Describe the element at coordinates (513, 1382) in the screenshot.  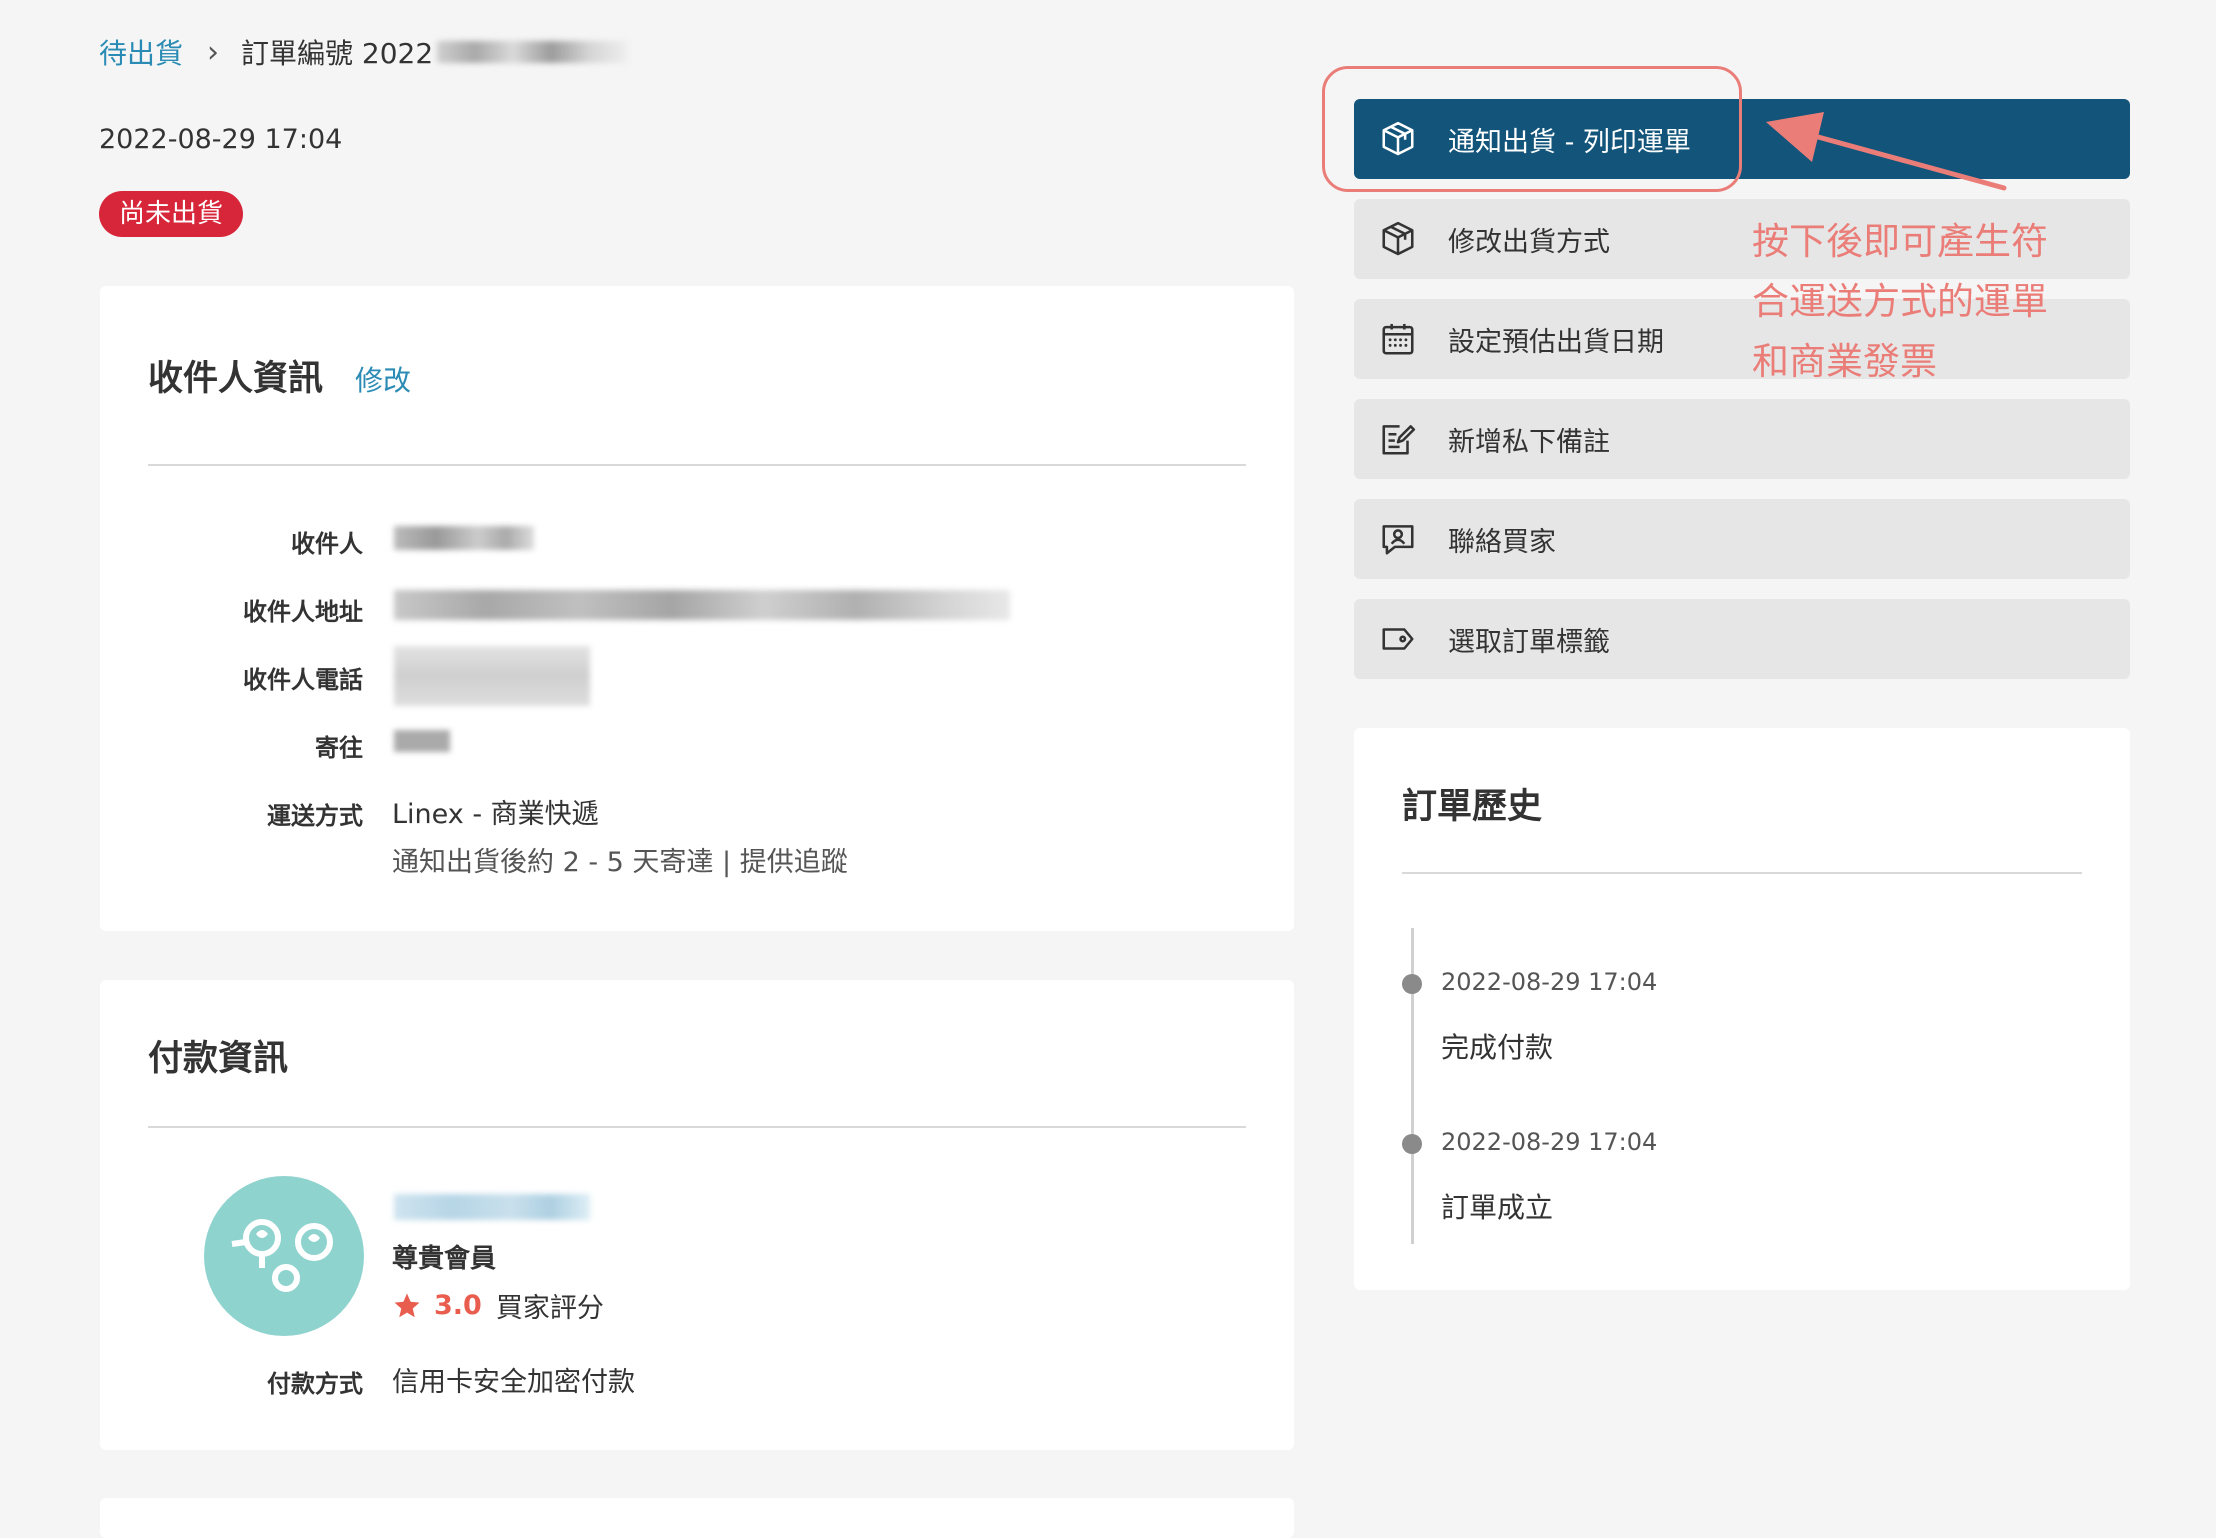
I see `payment-method-value: 信用卡安全加密付款` at that location.